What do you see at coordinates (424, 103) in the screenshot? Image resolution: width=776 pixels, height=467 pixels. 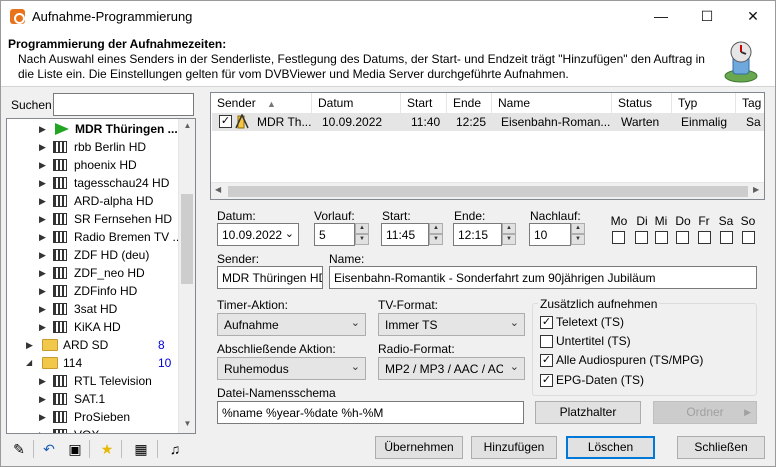 I see `column-header-start: Start` at bounding box center [424, 103].